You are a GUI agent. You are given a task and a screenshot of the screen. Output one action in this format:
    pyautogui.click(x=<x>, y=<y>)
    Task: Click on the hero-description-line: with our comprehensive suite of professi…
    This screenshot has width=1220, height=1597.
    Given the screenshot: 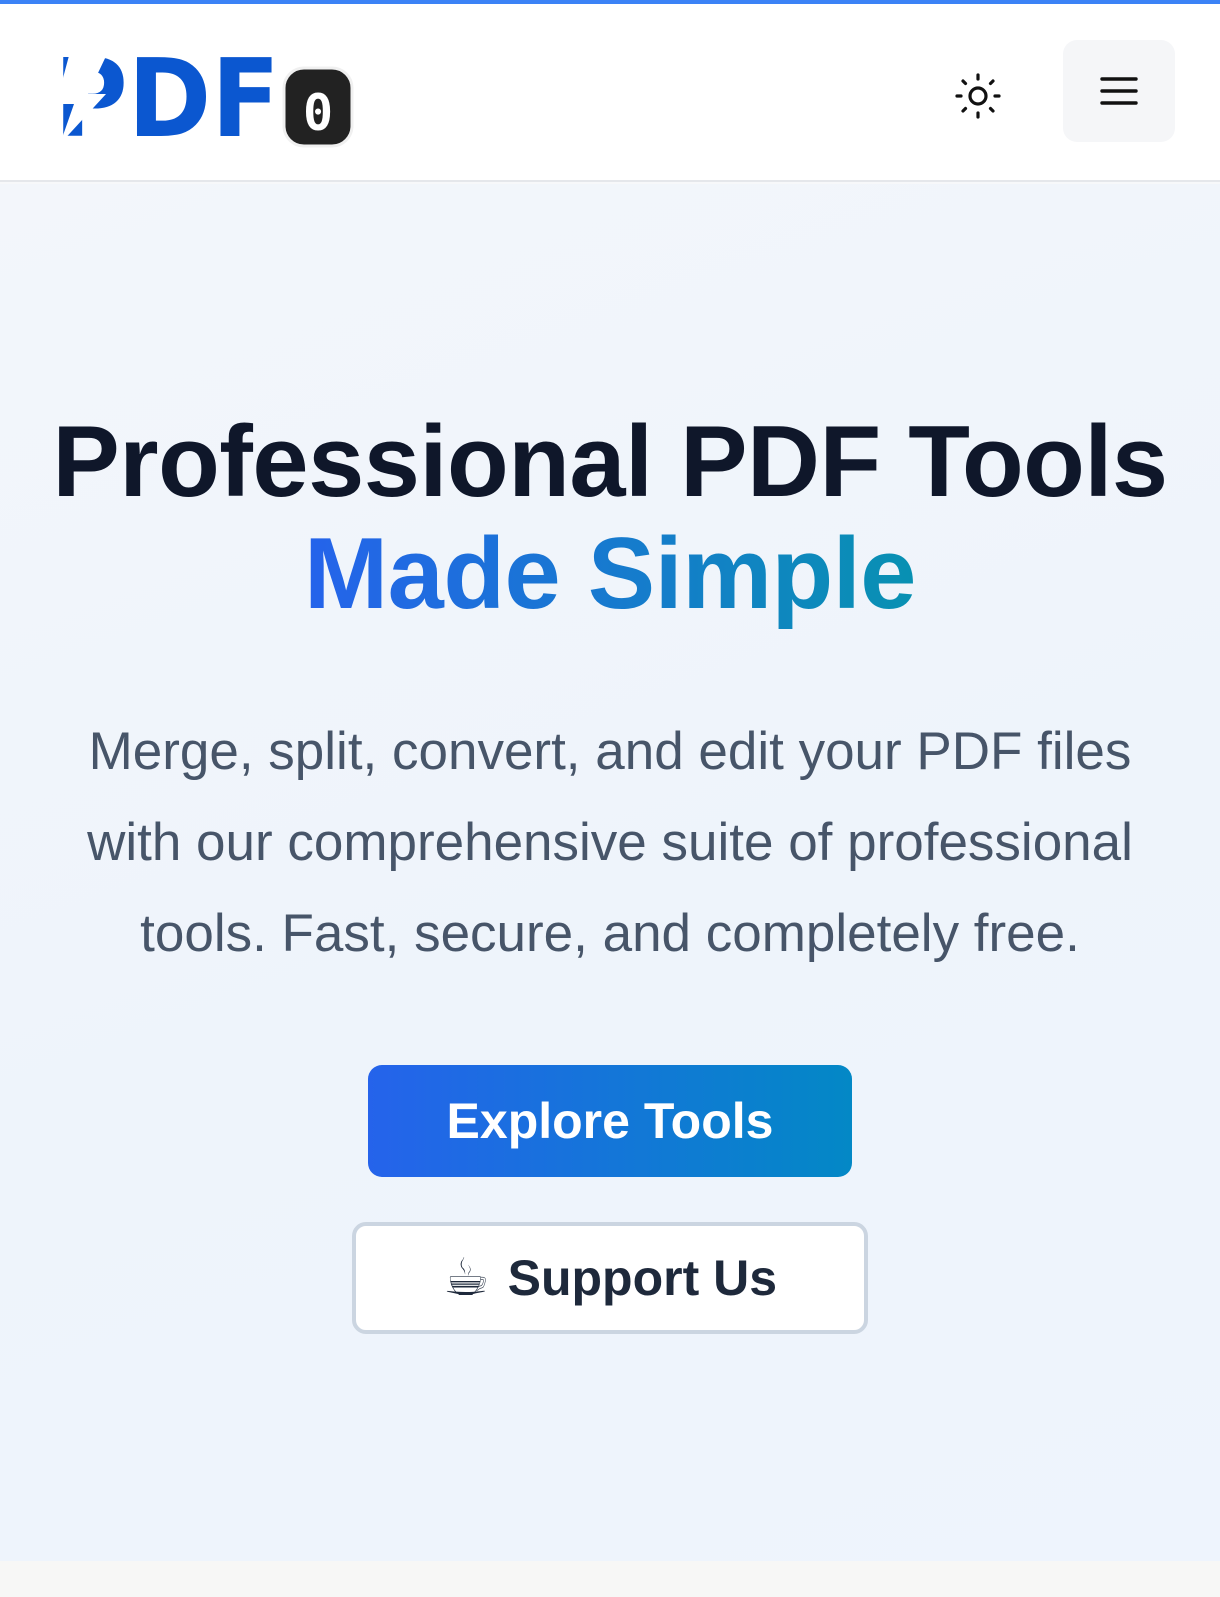 What is the action you would take?
    pyautogui.click(x=610, y=842)
    